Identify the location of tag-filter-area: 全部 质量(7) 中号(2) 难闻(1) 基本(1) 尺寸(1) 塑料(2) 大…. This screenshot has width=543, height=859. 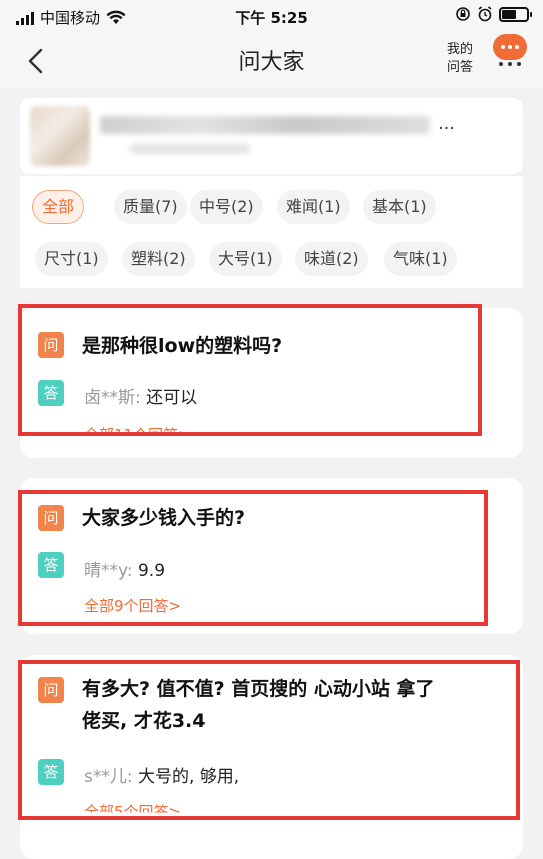
(271, 232).